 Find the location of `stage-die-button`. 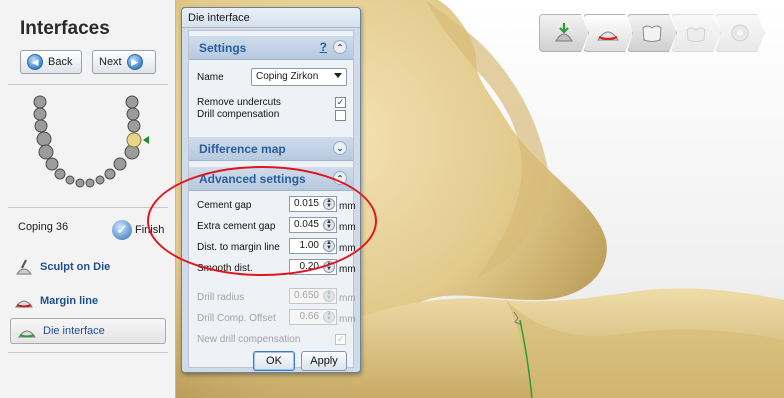

stage-die-button is located at coordinates (564, 33).